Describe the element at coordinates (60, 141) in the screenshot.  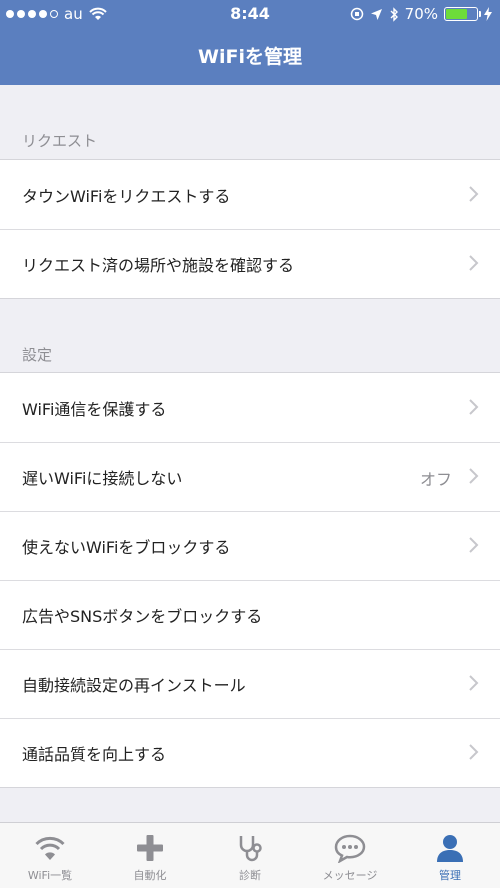
I see `section-header-request: リクエスト` at that location.